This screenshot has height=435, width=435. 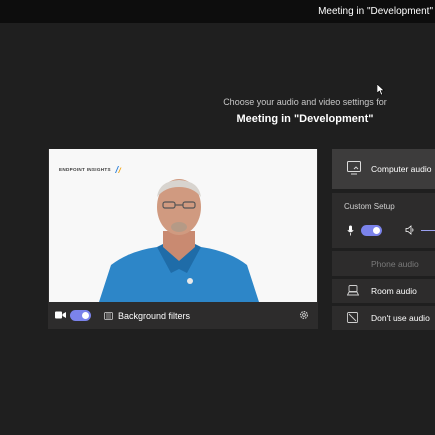 What do you see at coordinates (352, 317) in the screenshot?
I see `no-audio-icon` at bounding box center [352, 317].